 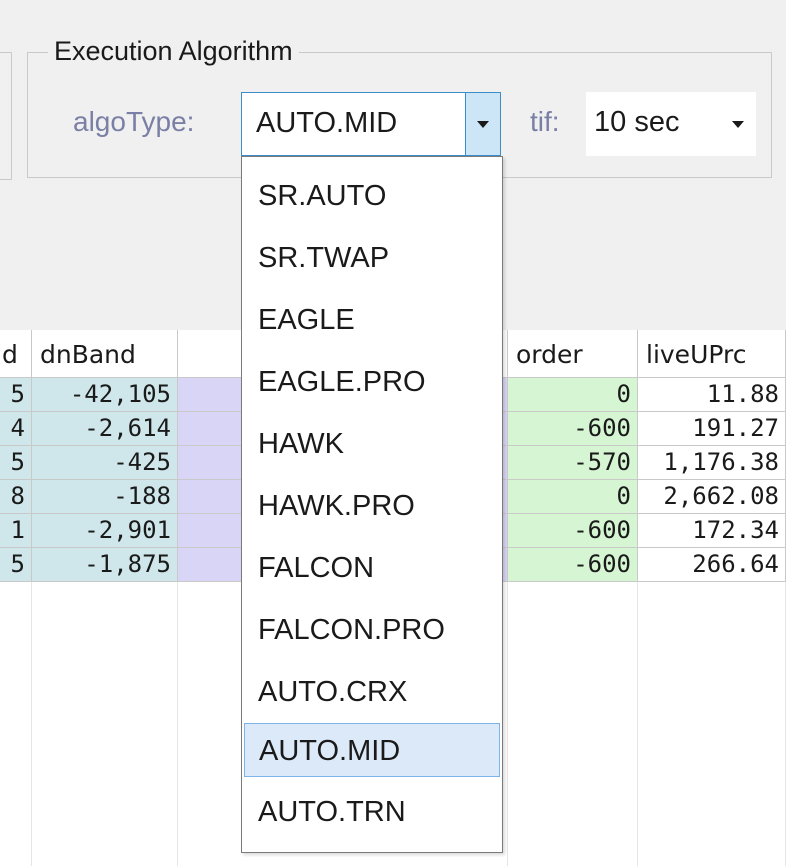 What do you see at coordinates (173, 51) in the screenshot?
I see `group-title: Execution Algorithm` at bounding box center [173, 51].